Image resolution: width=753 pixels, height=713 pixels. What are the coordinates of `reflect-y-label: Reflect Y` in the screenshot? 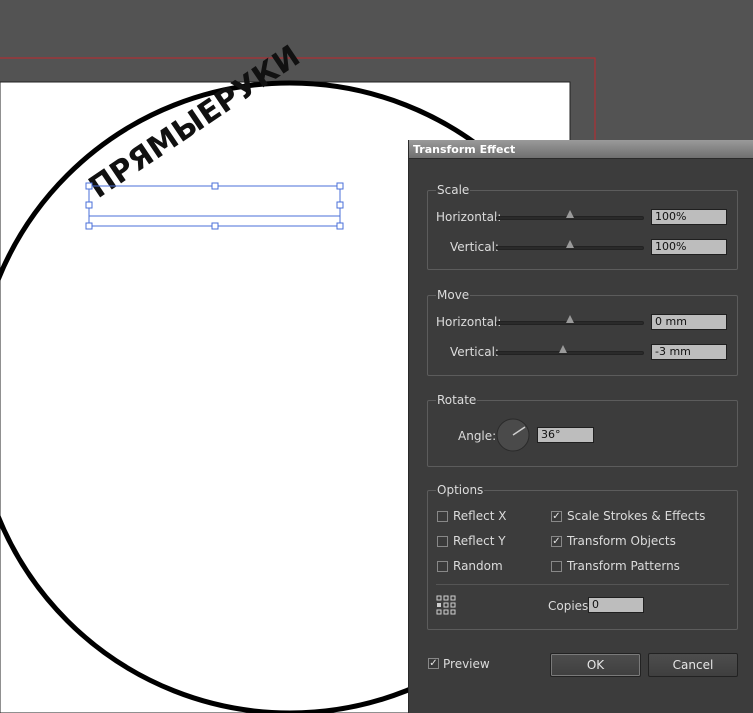 It's located at (479, 541).